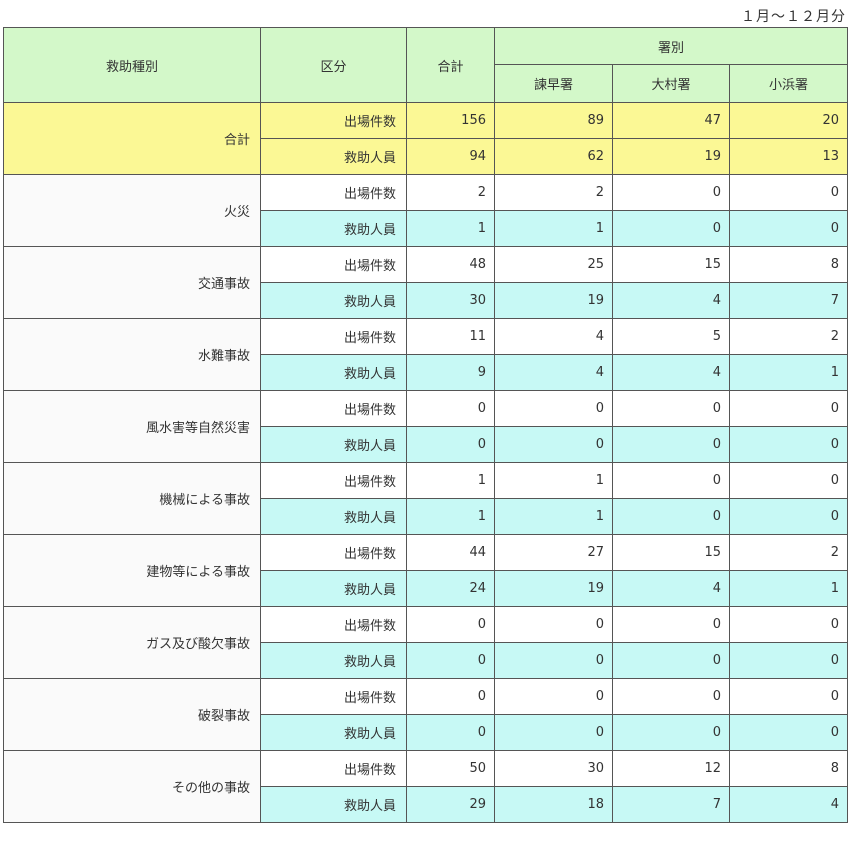 The width and height of the screenshot is (850, 853). I want to click on total-cell: 156, so click(450, 120).